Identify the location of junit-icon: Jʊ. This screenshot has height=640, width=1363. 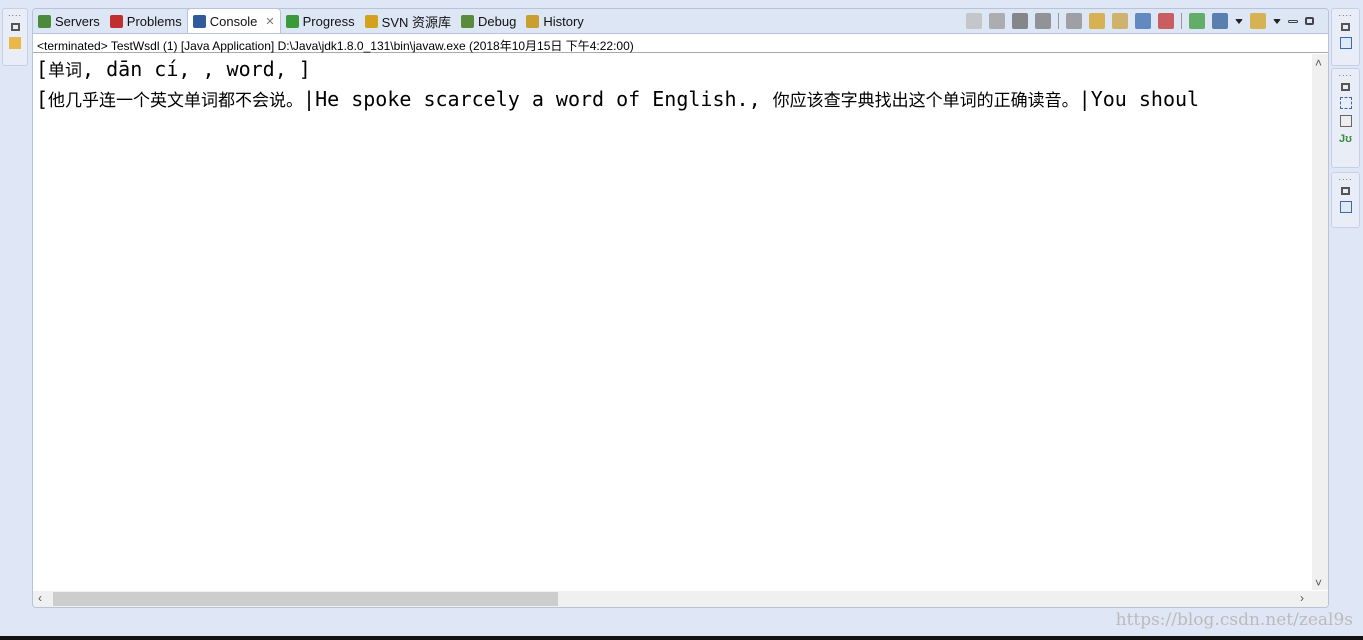
(1345, 139).